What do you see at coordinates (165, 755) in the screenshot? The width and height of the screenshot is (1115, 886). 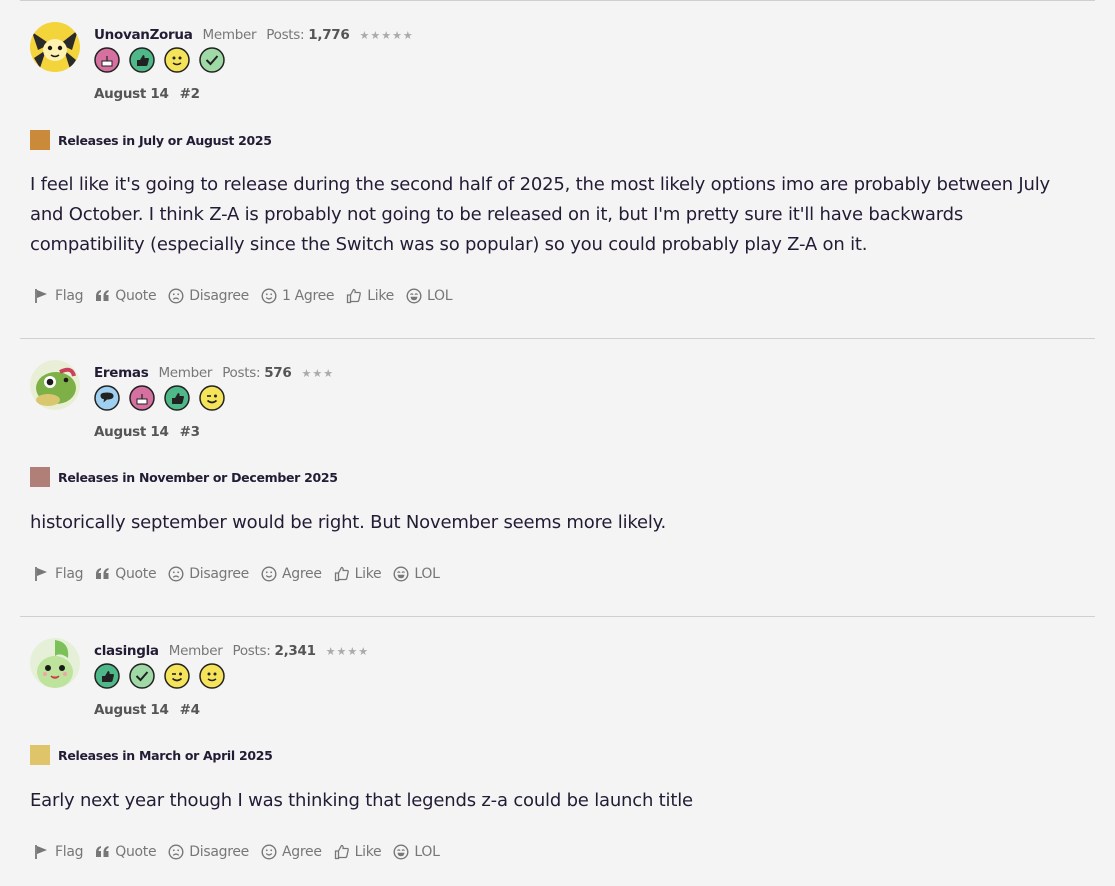 I see `poll-vote-label: Releases in March or April 2025` at bounding box center [165, 755].